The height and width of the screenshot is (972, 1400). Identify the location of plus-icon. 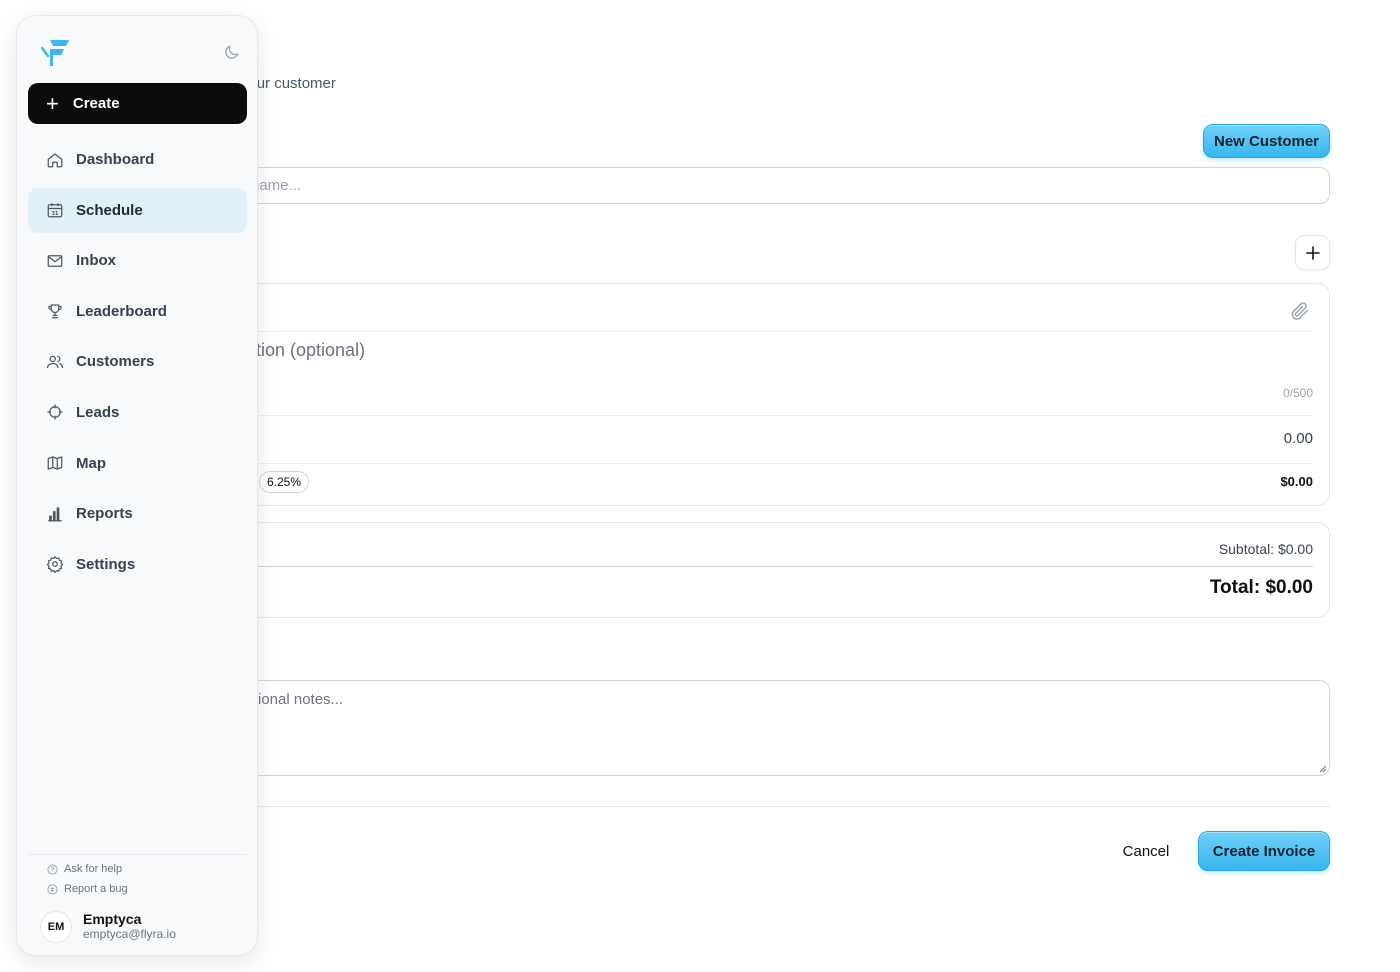
(1312, 252).